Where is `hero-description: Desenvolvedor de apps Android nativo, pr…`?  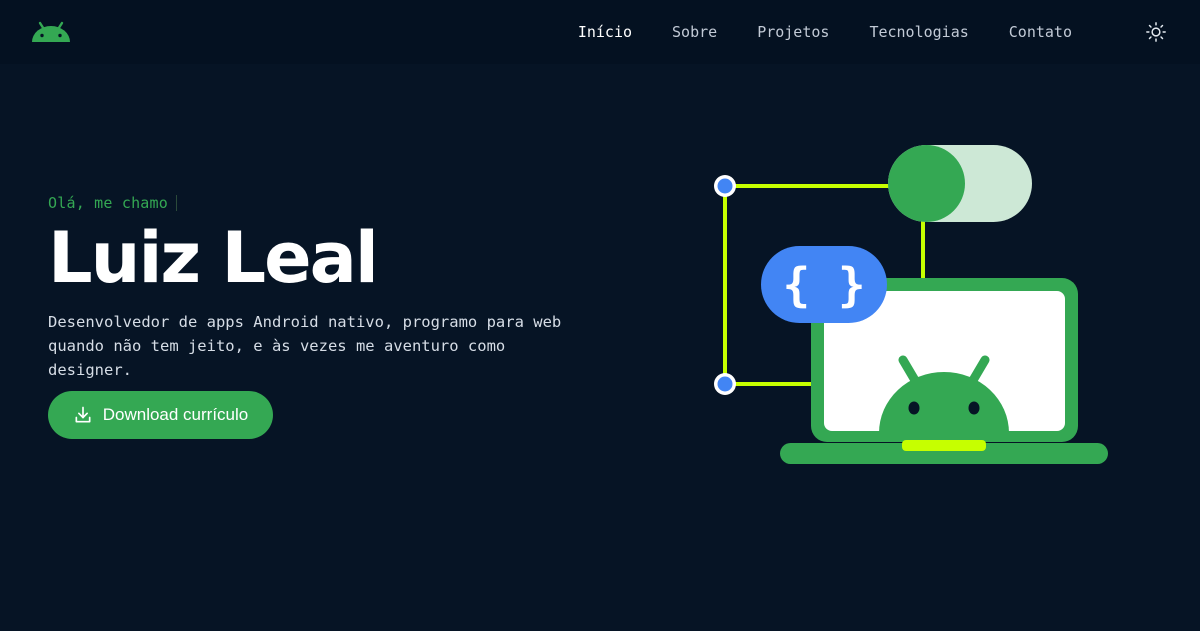 hero-description: Desenvolvedor de apps Android nativo, pr… is located at coordinates (305, 346).